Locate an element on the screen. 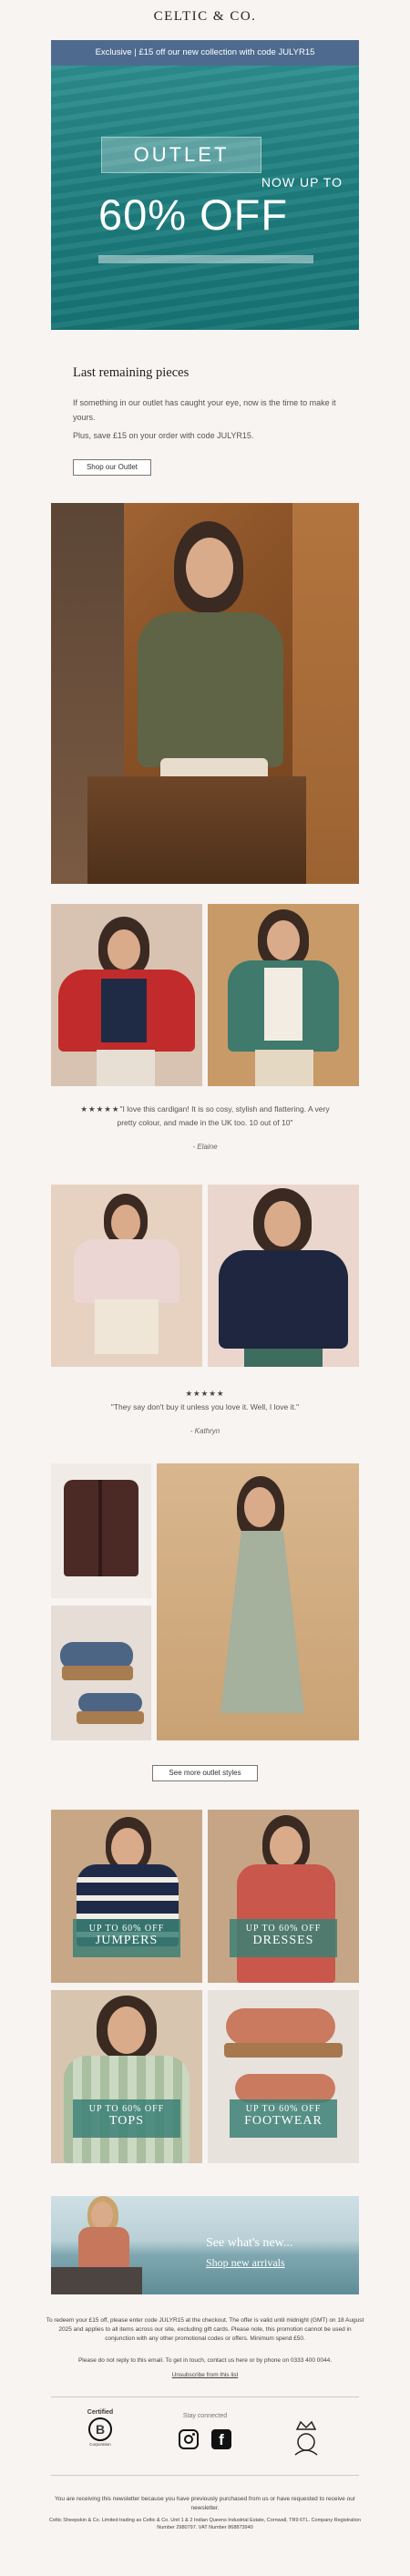 This screenshot has width=410, height=2576. unsubscribe-link: Unsubscribe from this list is located at coordinates (205, 2375).